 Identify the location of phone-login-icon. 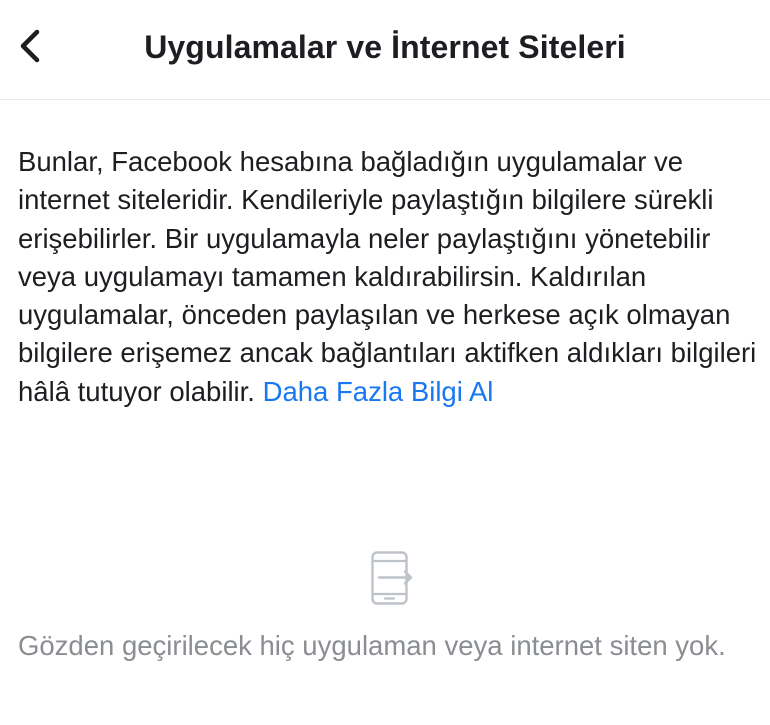
(392, 578).